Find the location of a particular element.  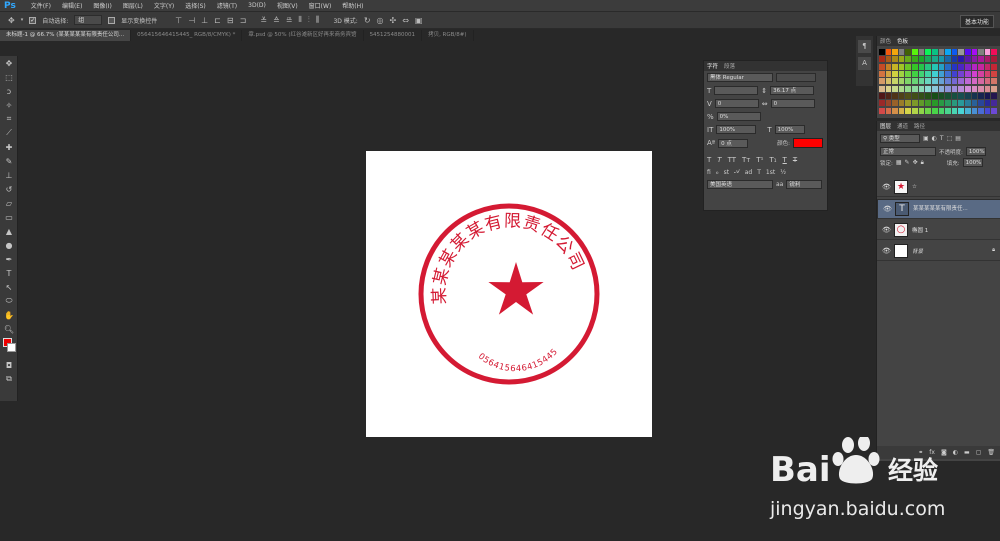

history-brush-tool-icon: ↺ is located at coordinates (9, 189).